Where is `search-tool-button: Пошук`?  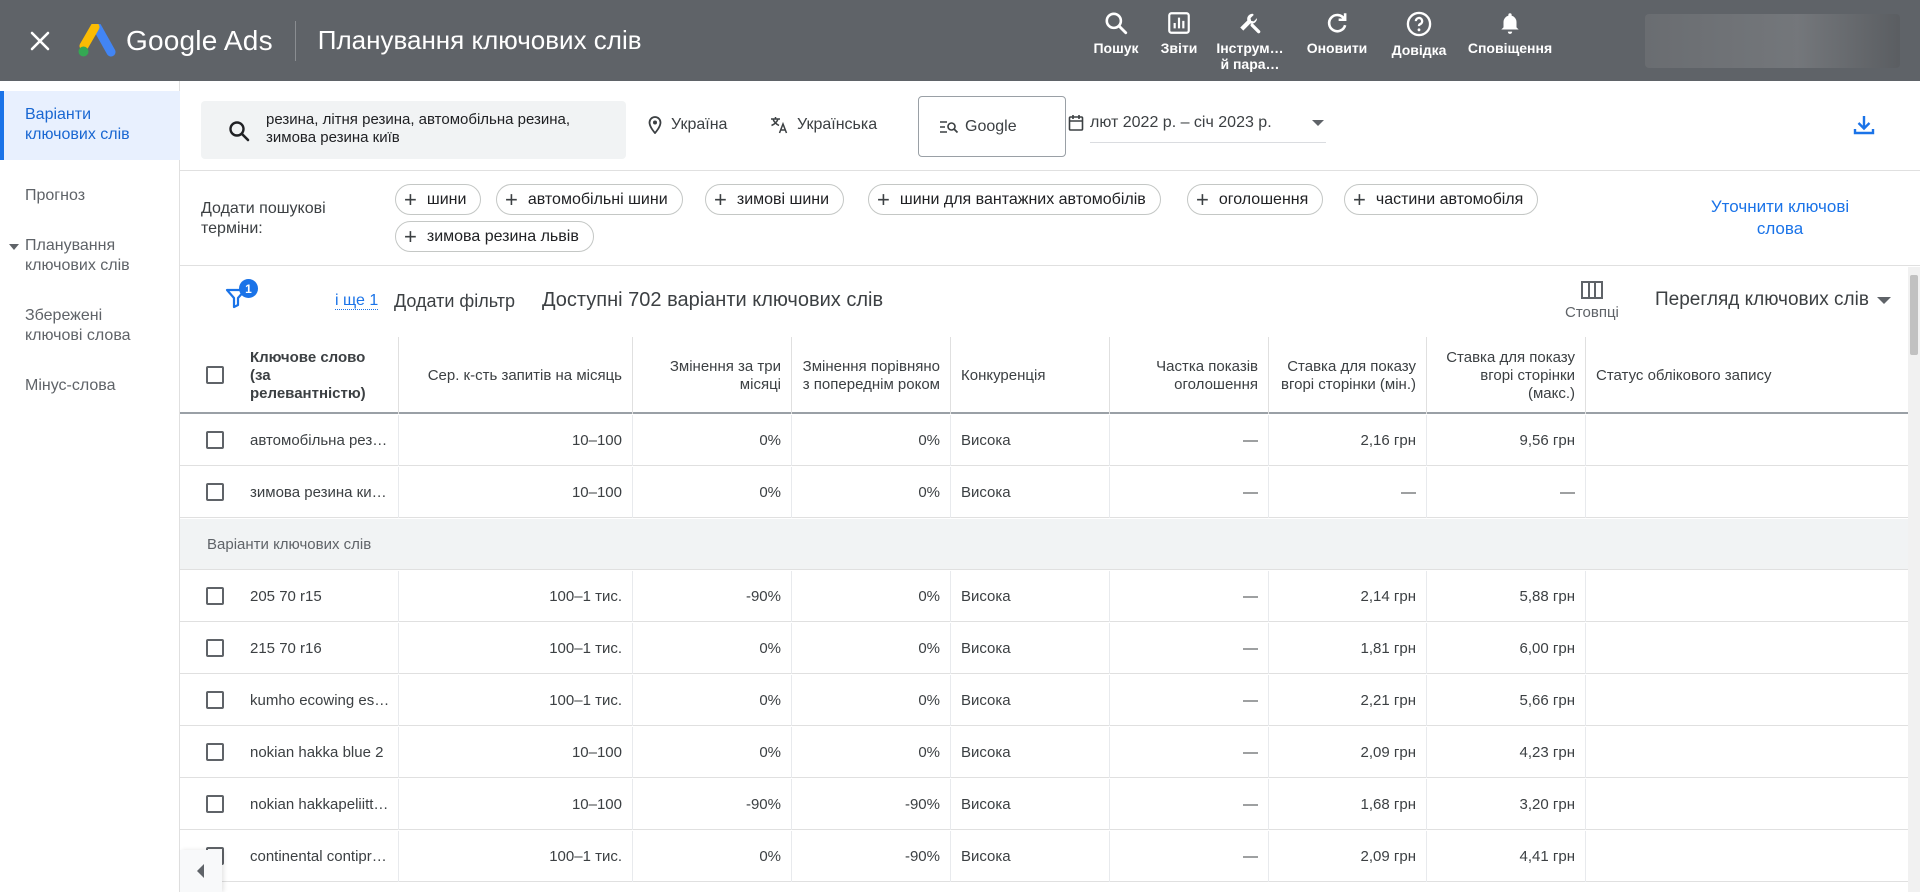 search-tool-button: Пошук is located at coordinates (1116, 40).